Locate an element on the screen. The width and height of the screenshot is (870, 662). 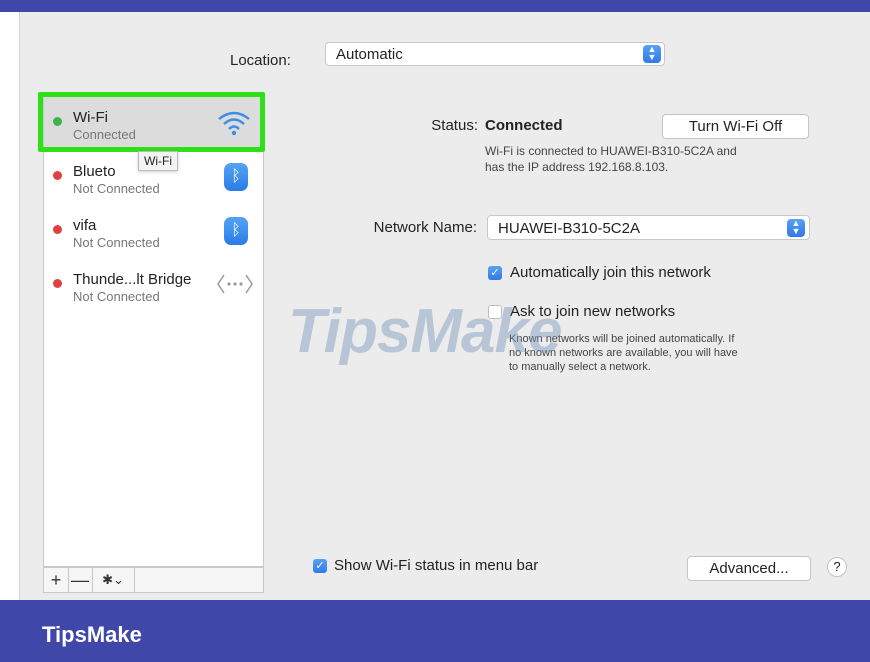
auto-join-label: Automatically join this network is located at coordinates (610, 272).